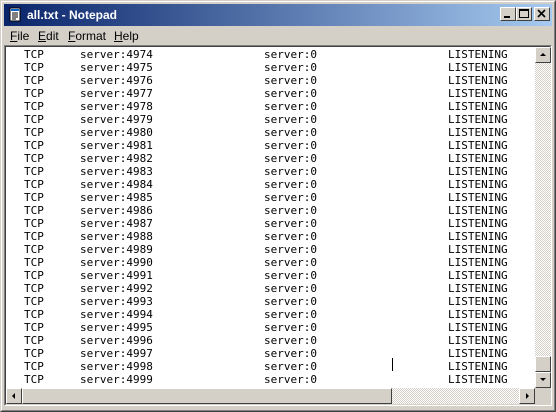 The height and width of the screenshot is (412, 556). Describe the element at coordinates (270, 184) in the screenshot. I see `text-line: TCP server:4984 server:0 LISTENING` at that location.